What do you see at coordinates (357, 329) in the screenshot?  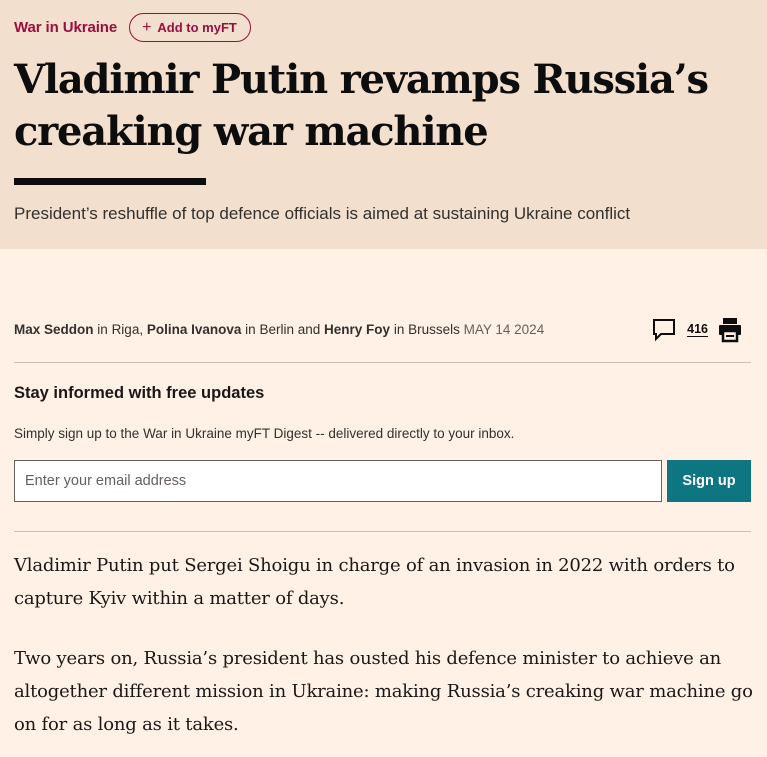 I see `author-link: Henry Foy` at bounding box center [357, 329].